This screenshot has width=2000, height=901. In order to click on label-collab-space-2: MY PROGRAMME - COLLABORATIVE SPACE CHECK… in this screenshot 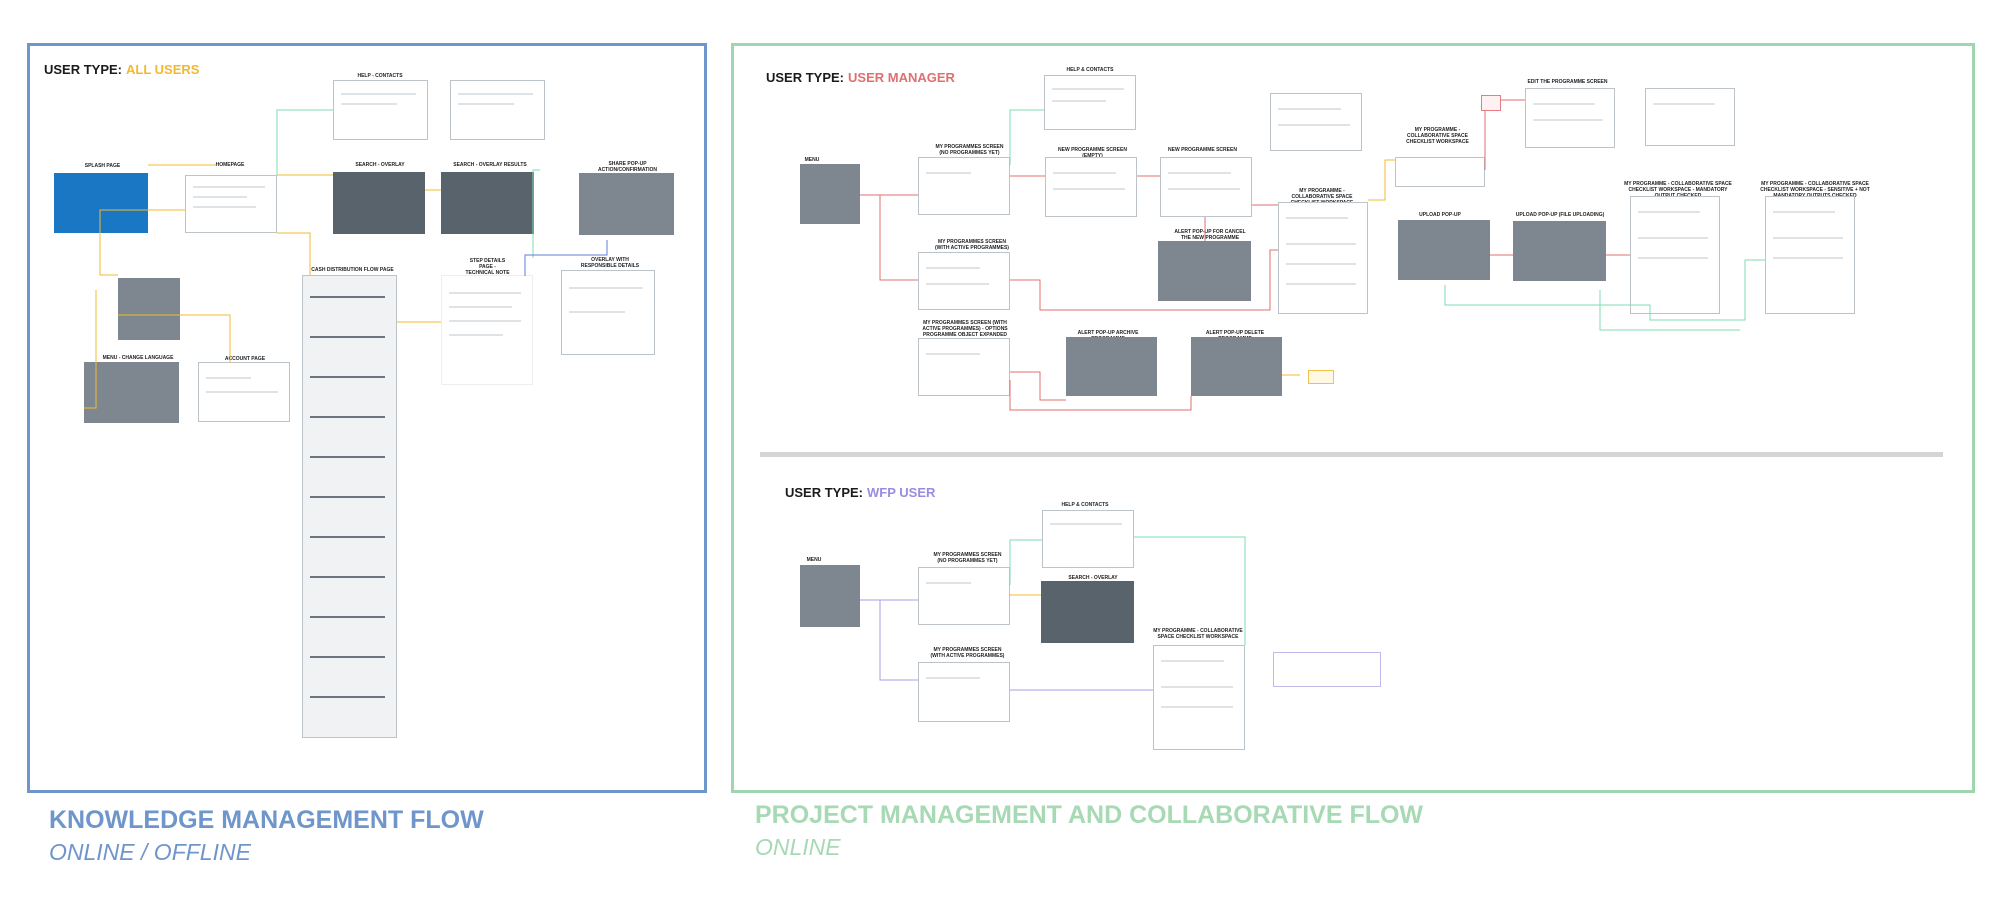, I will do `click(1437, 136)`.